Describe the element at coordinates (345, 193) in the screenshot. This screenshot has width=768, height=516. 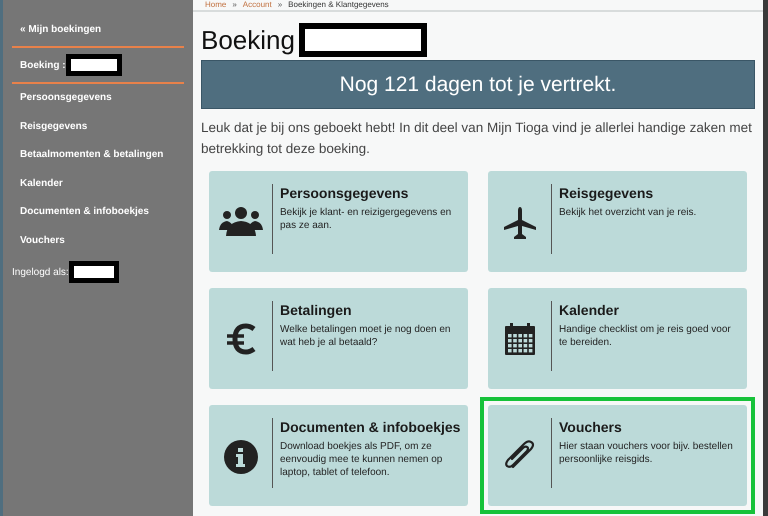
I see `card-title: Persoonsgegevens` at that location.